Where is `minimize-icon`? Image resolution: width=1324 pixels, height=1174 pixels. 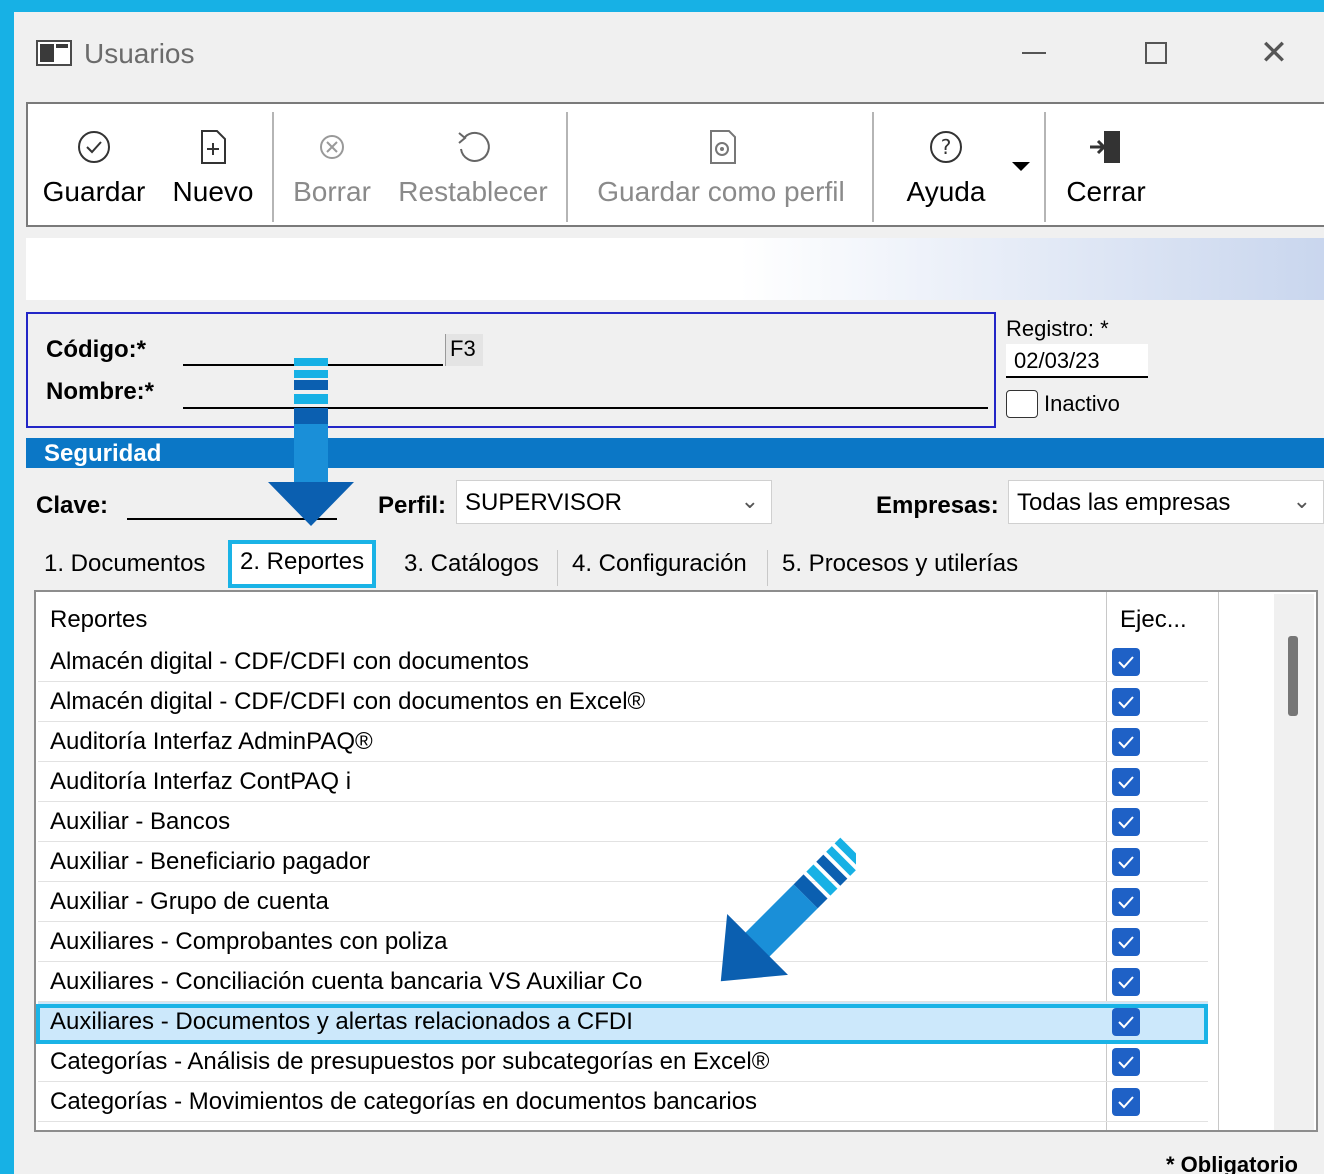 minimize-icon is located at coordinates (1034, 53).